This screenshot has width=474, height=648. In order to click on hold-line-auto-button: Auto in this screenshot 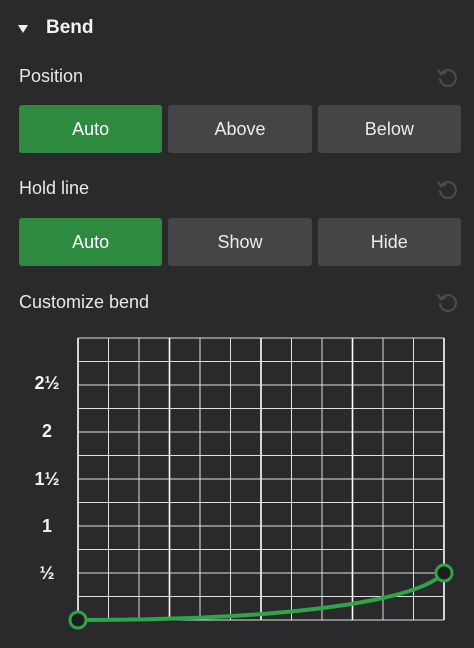, I will do `click(91, 242)`.